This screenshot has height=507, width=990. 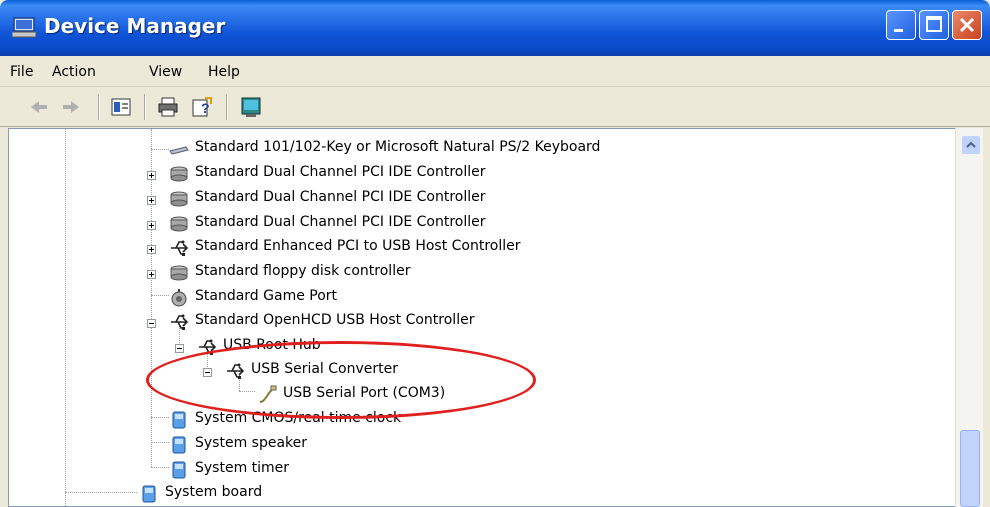 What do you see at coordinates (898, 30) in the screenshot?
I see `minimize-icon` at bounding box center [898, 30].